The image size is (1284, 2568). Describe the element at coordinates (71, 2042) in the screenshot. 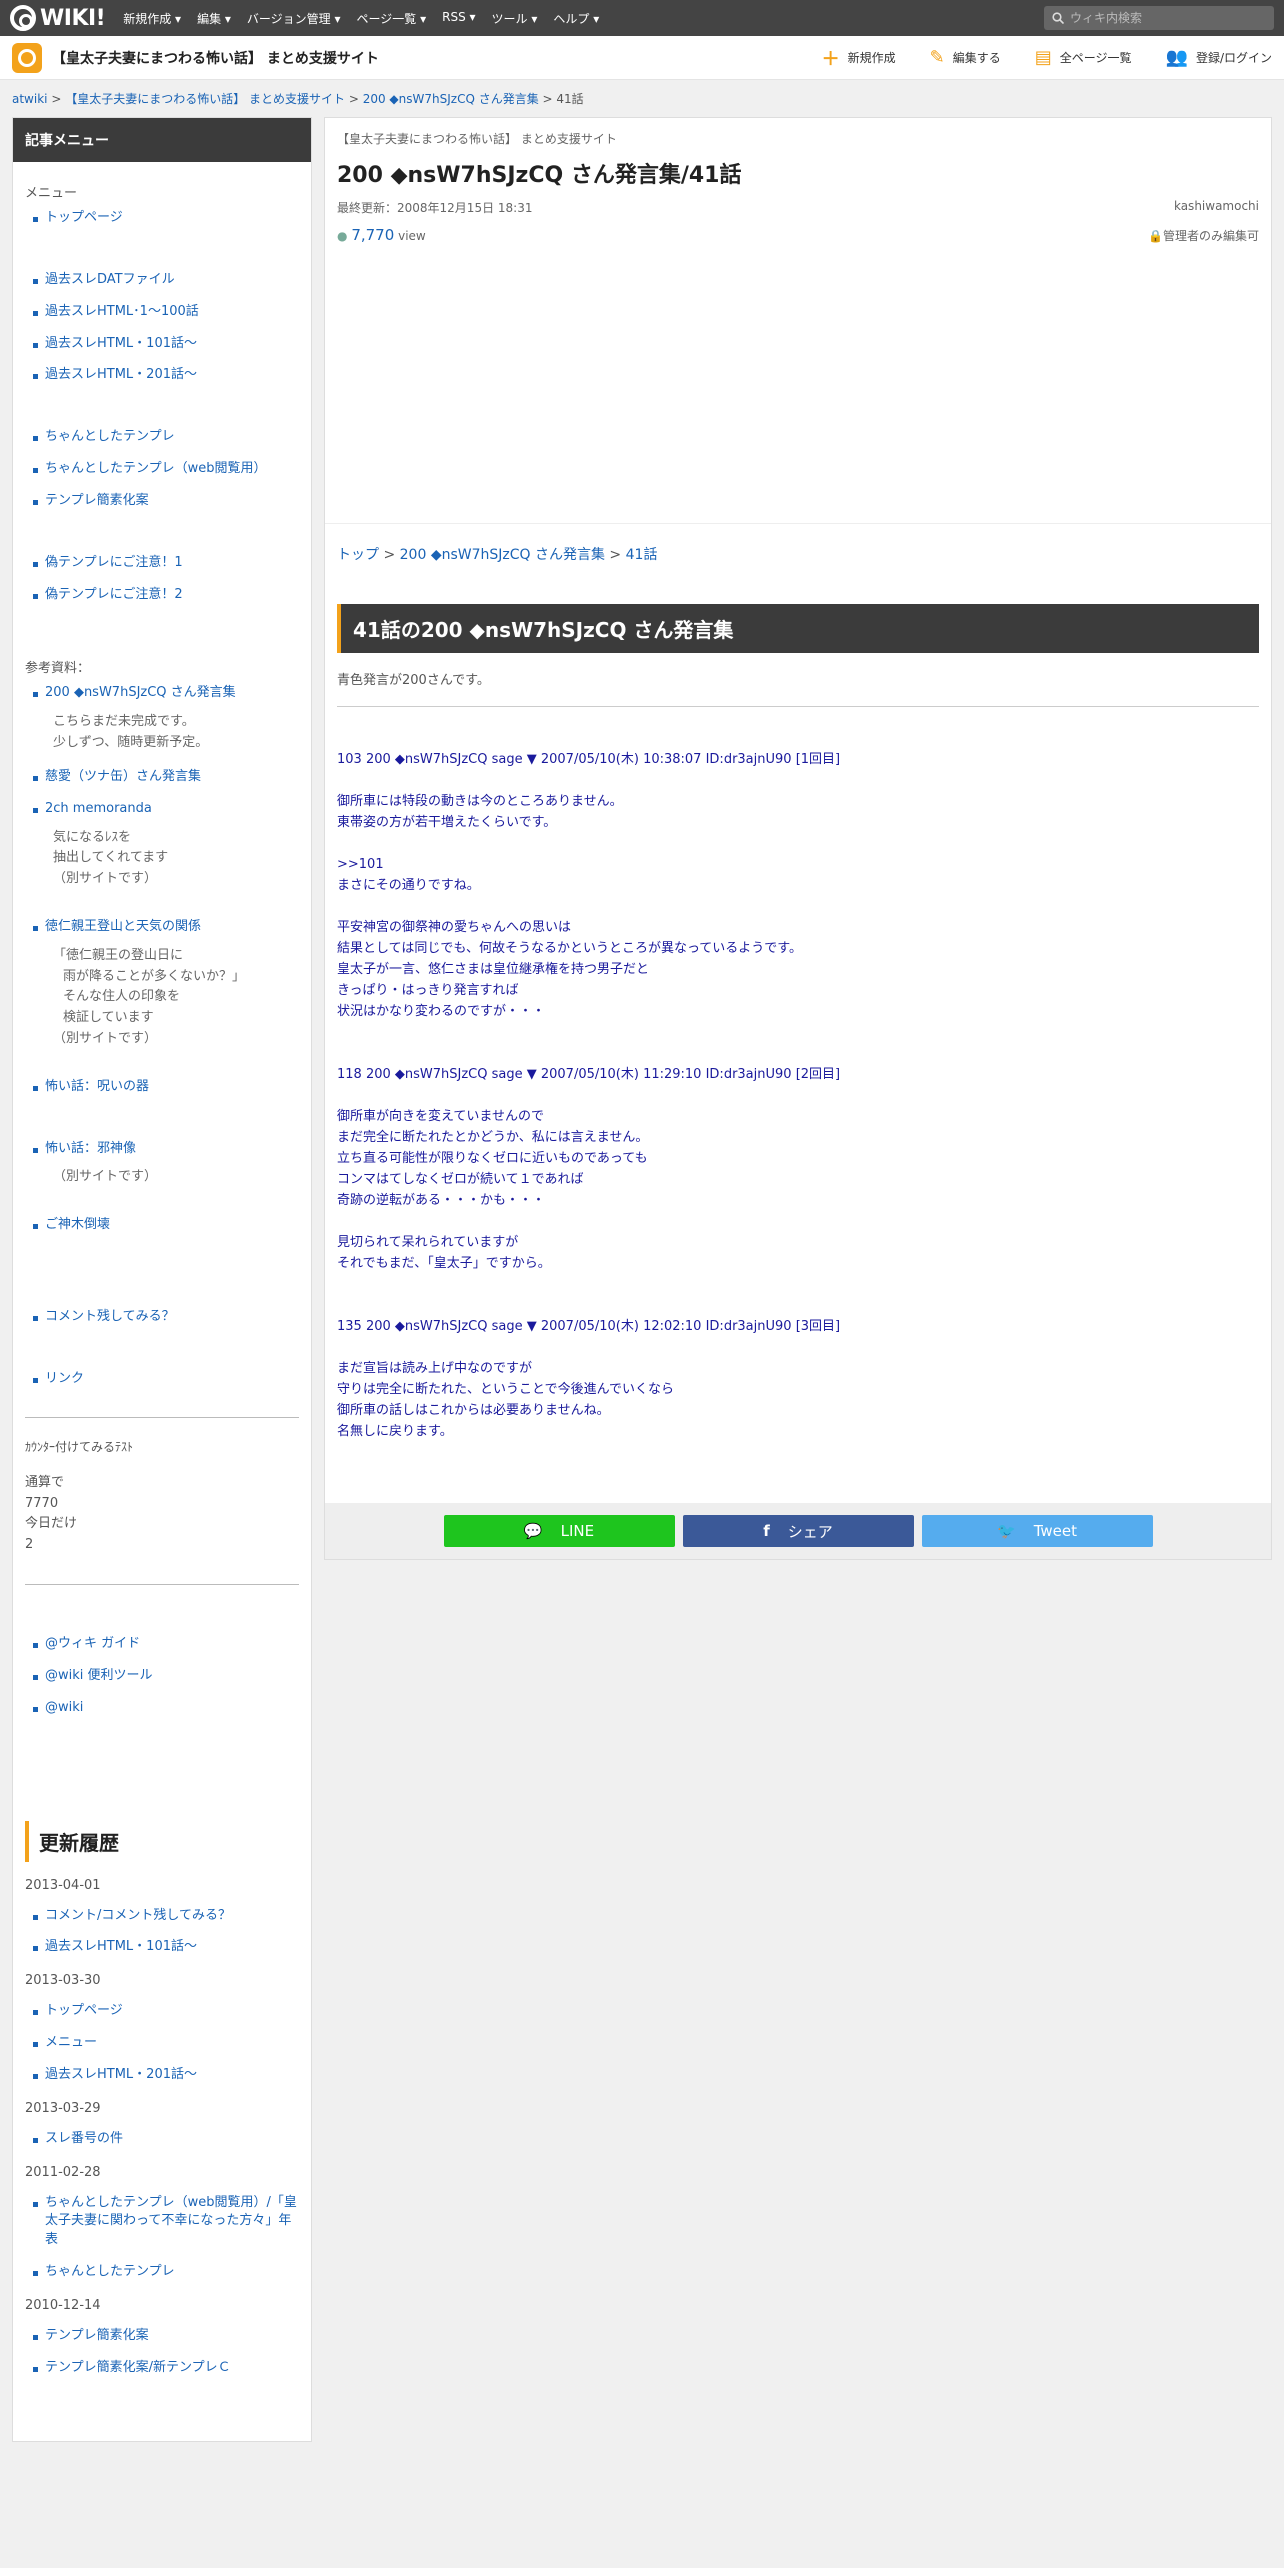

I see `history-item: メニュー` at that location.